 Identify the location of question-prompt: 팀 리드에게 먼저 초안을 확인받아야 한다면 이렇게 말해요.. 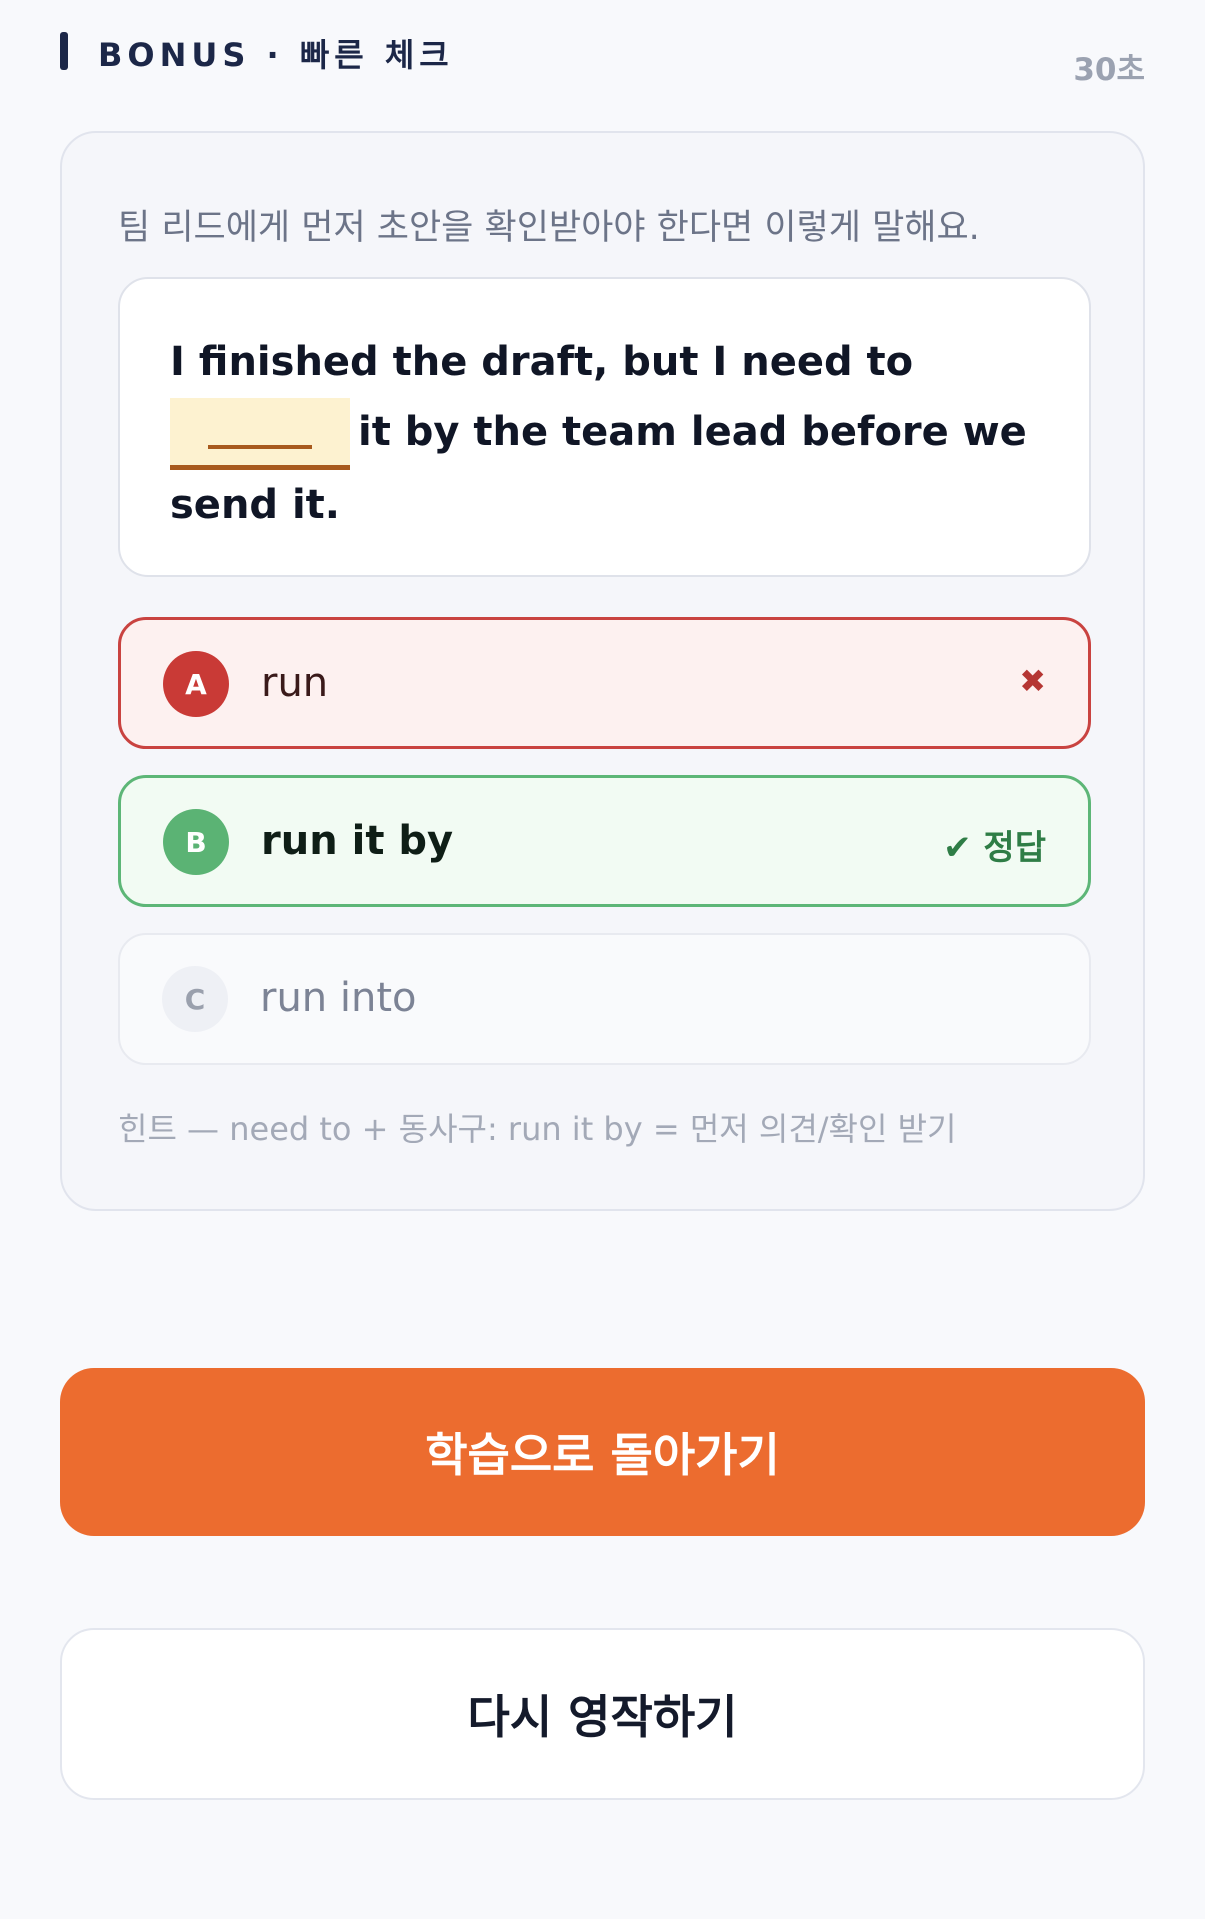
(549, 228).